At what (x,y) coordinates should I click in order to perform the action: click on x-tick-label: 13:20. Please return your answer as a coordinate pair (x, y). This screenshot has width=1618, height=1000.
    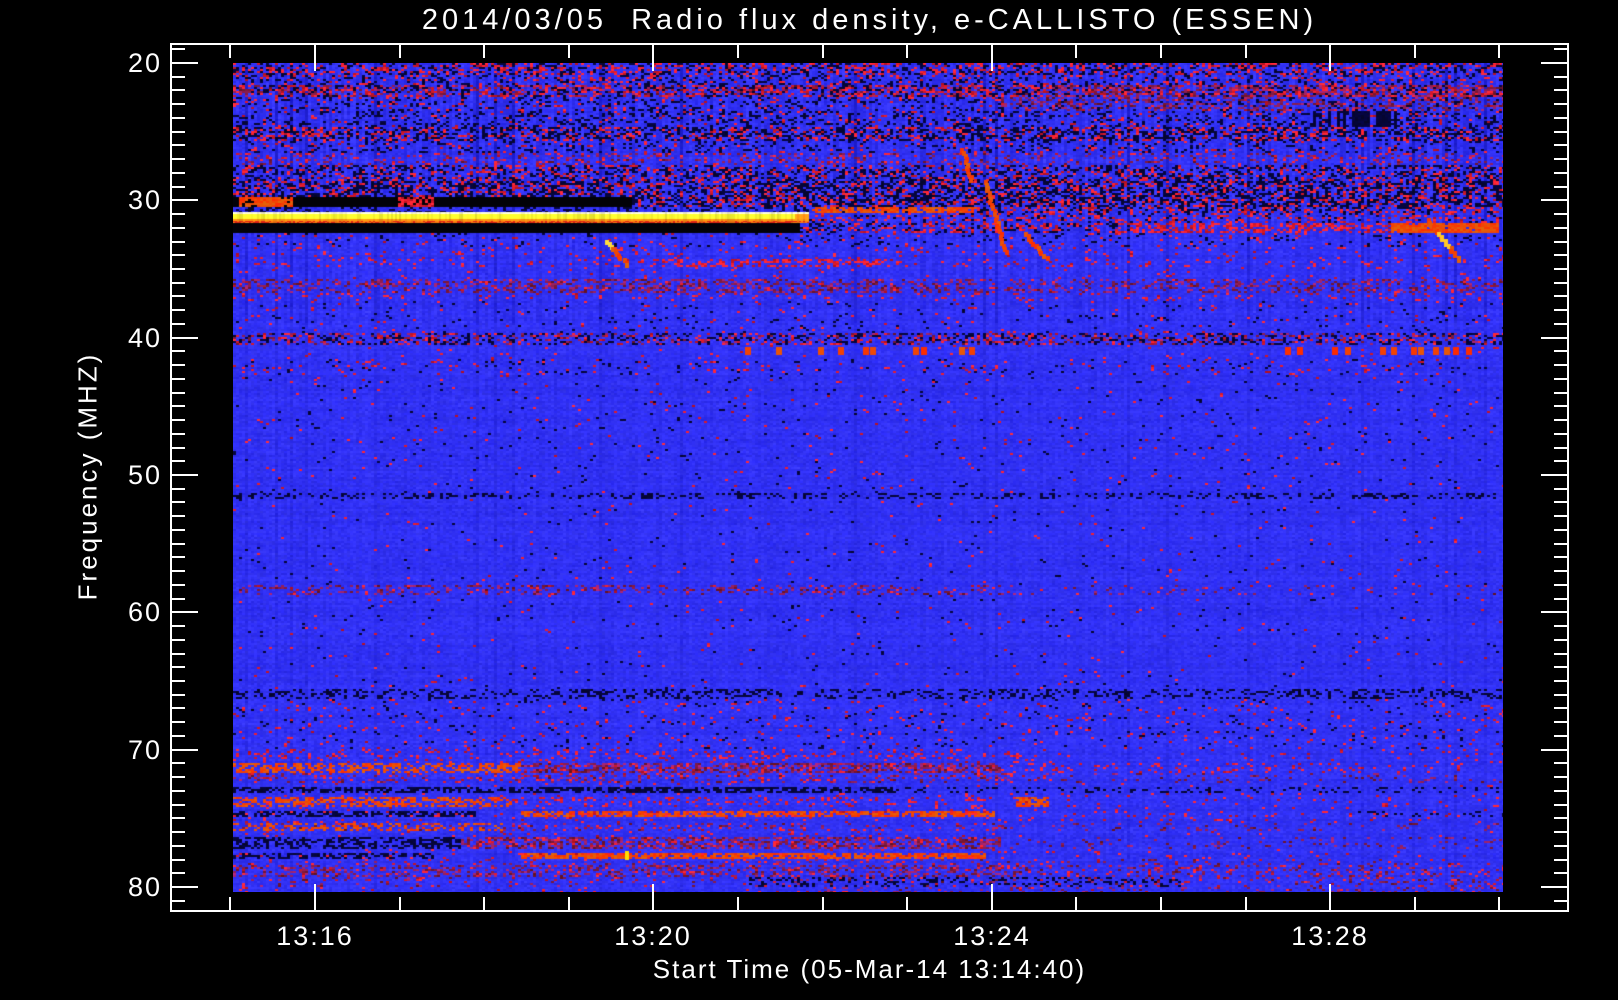
    Looking at the image, I should click on (653, 936).